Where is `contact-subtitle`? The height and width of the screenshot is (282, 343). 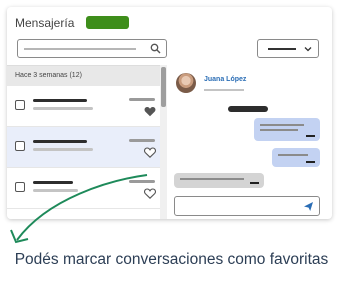 contact-subtitle is located at coordinates (224, 90).